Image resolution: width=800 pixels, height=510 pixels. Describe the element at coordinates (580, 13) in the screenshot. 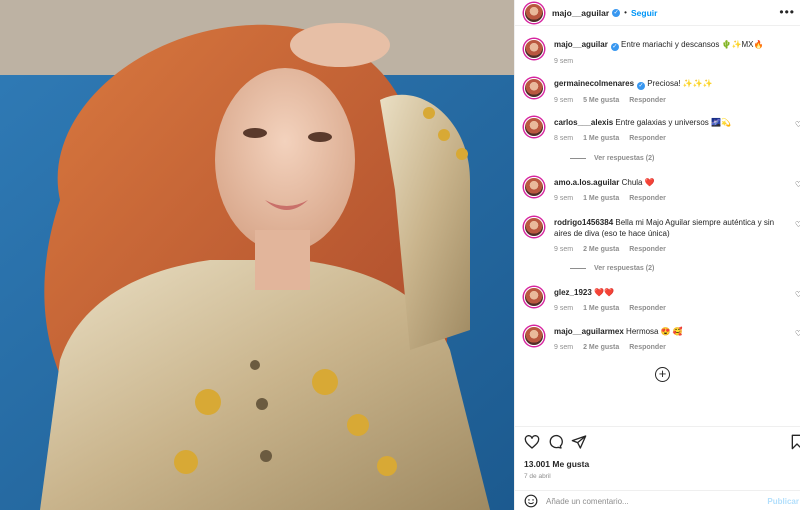

I see `author-username: majo__aguilar` at that location.